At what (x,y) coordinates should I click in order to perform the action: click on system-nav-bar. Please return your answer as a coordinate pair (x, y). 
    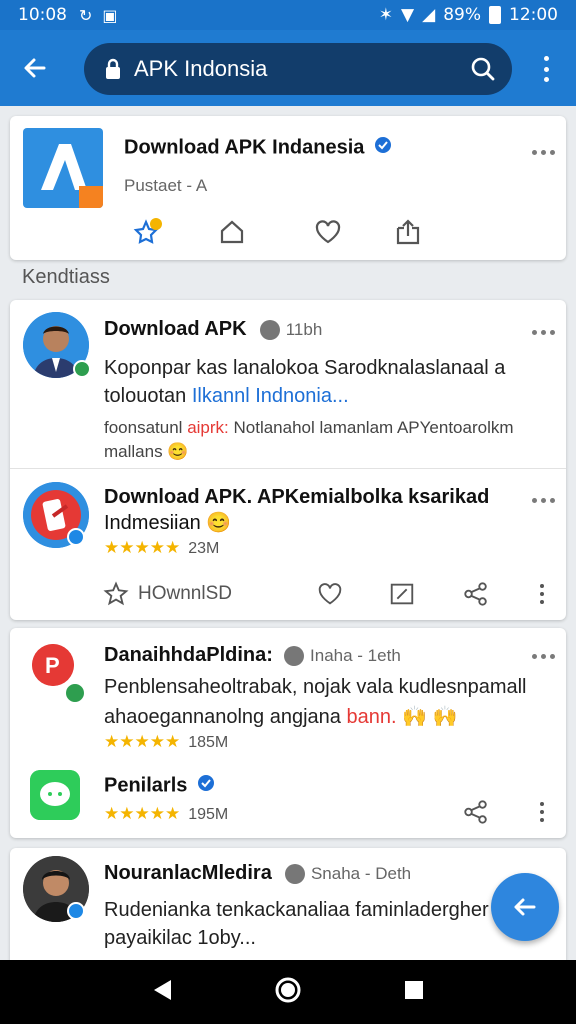
    Looking at the image, I should click on (288, 992).